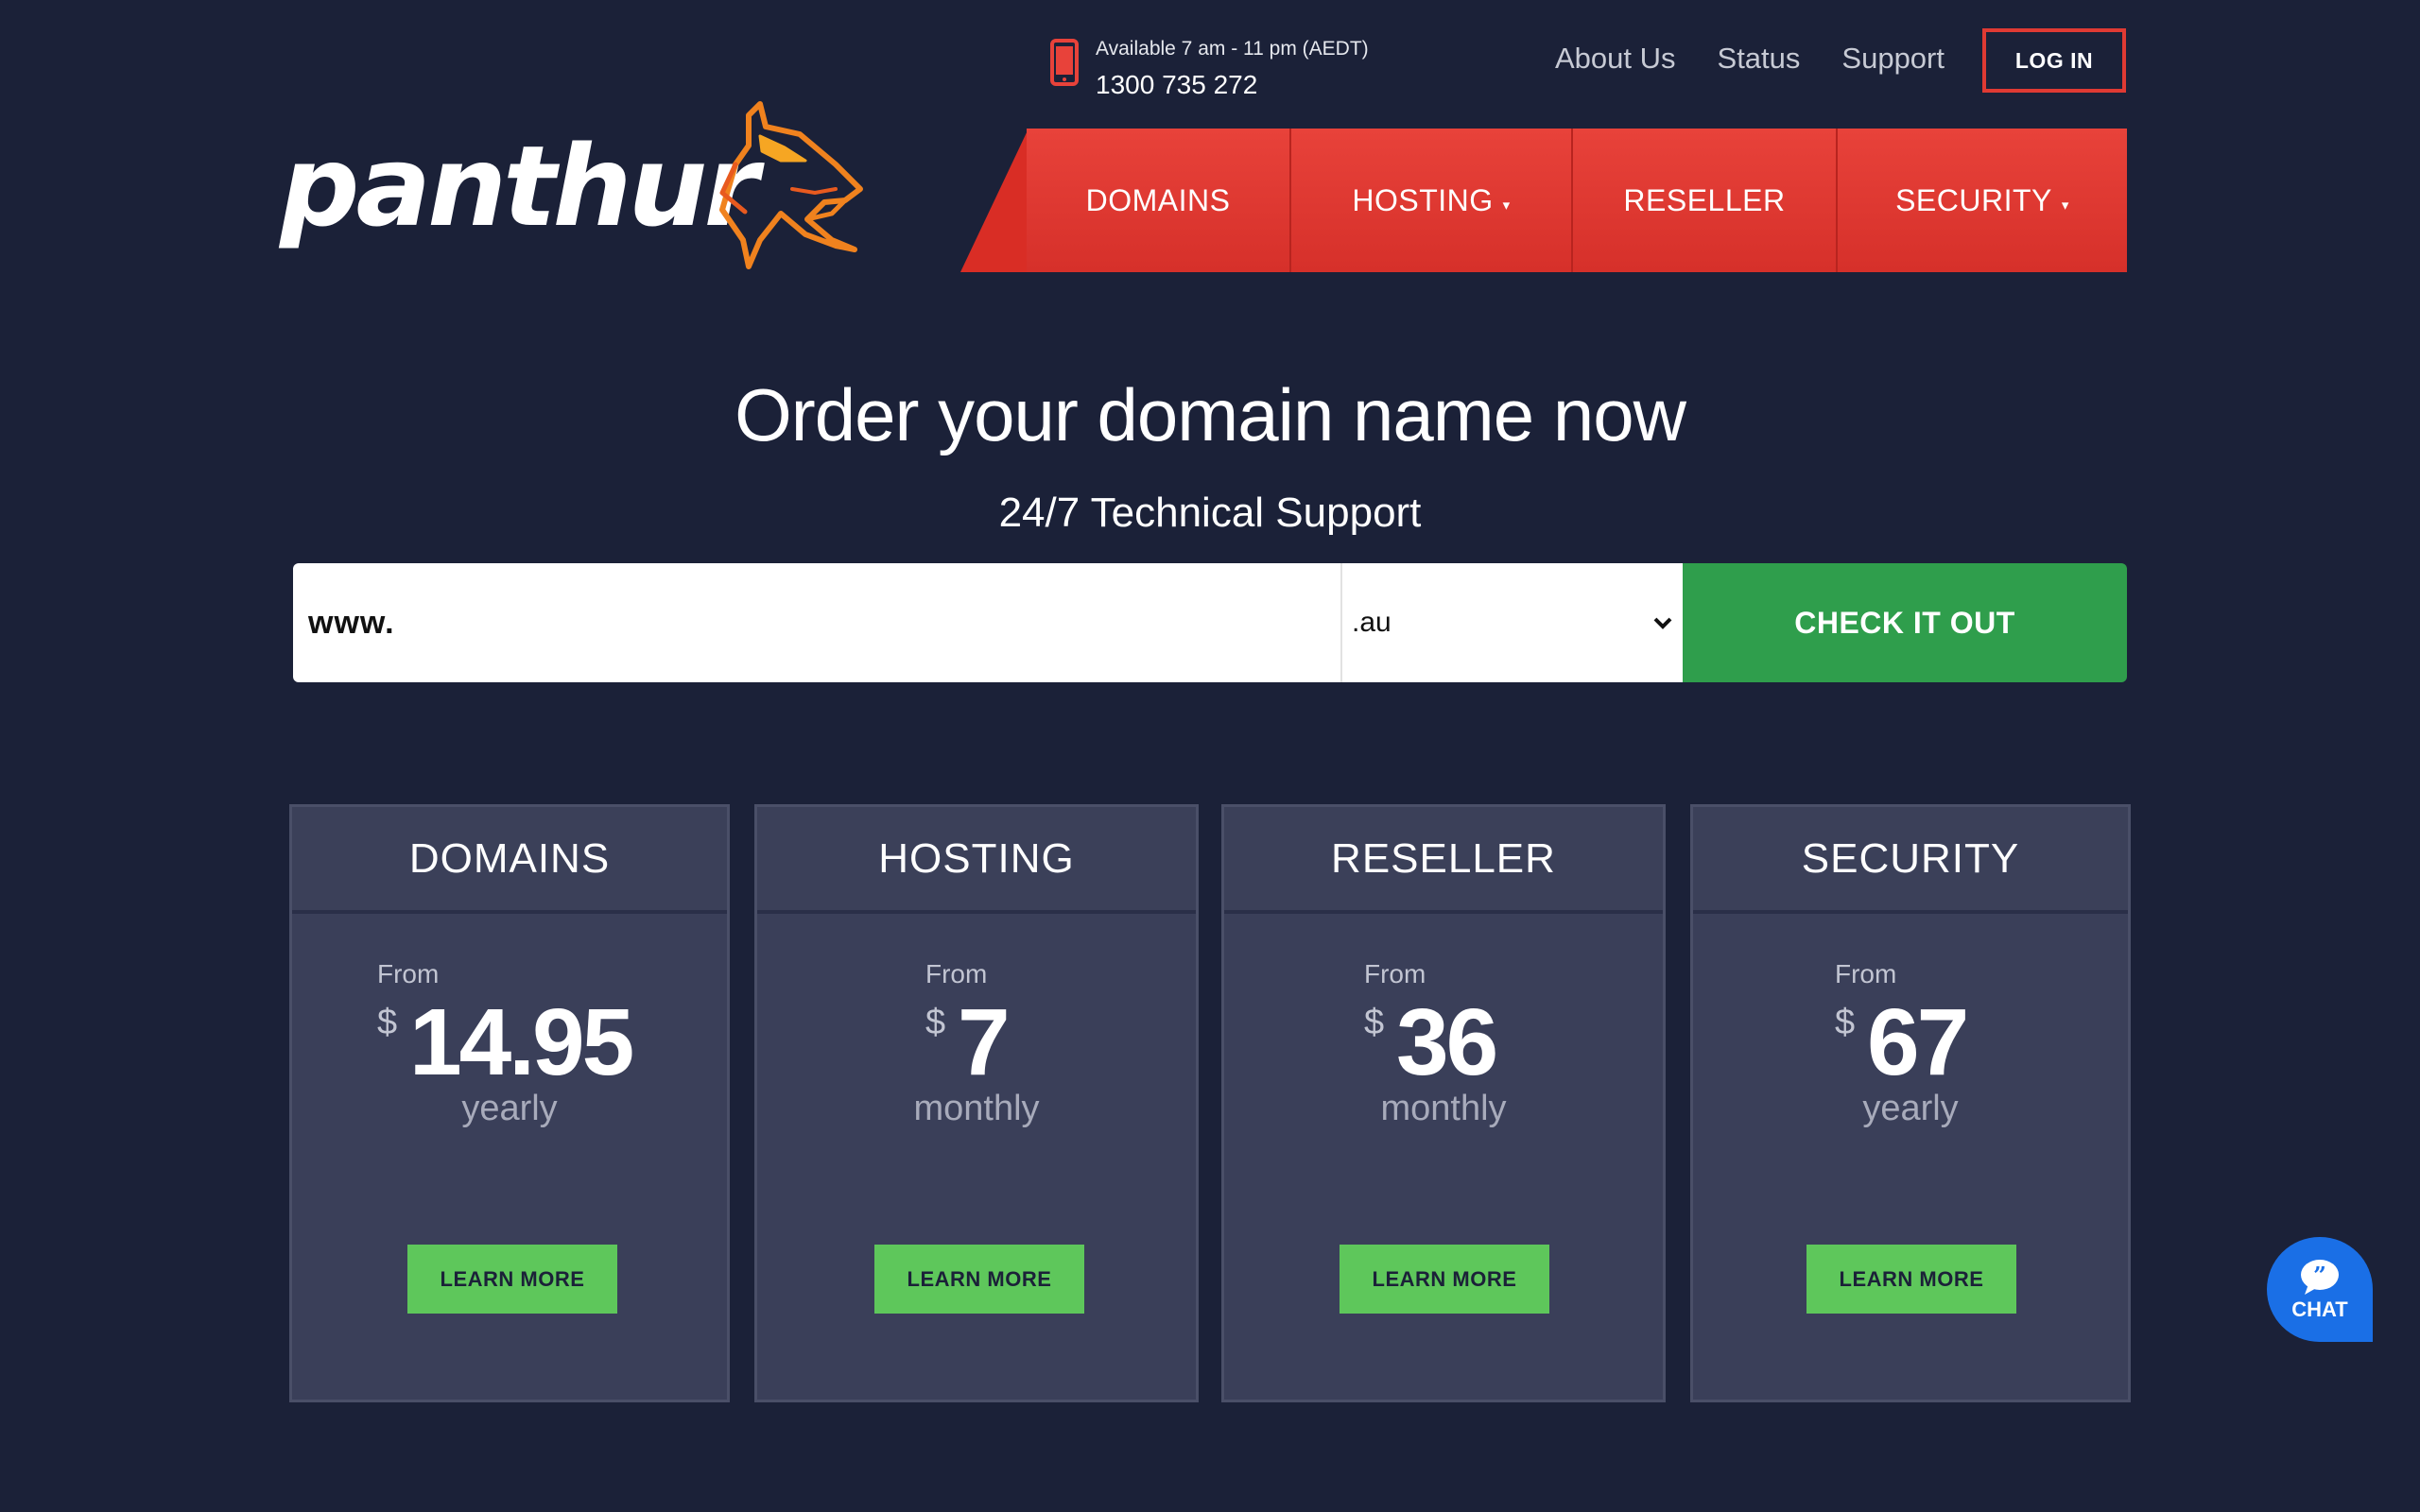 Image resolution: width=2420 pixels, height=1512 pixels. Describe the element at coordinates (791, 185) in the screenshot. I see `panther-head-icon` at that location.